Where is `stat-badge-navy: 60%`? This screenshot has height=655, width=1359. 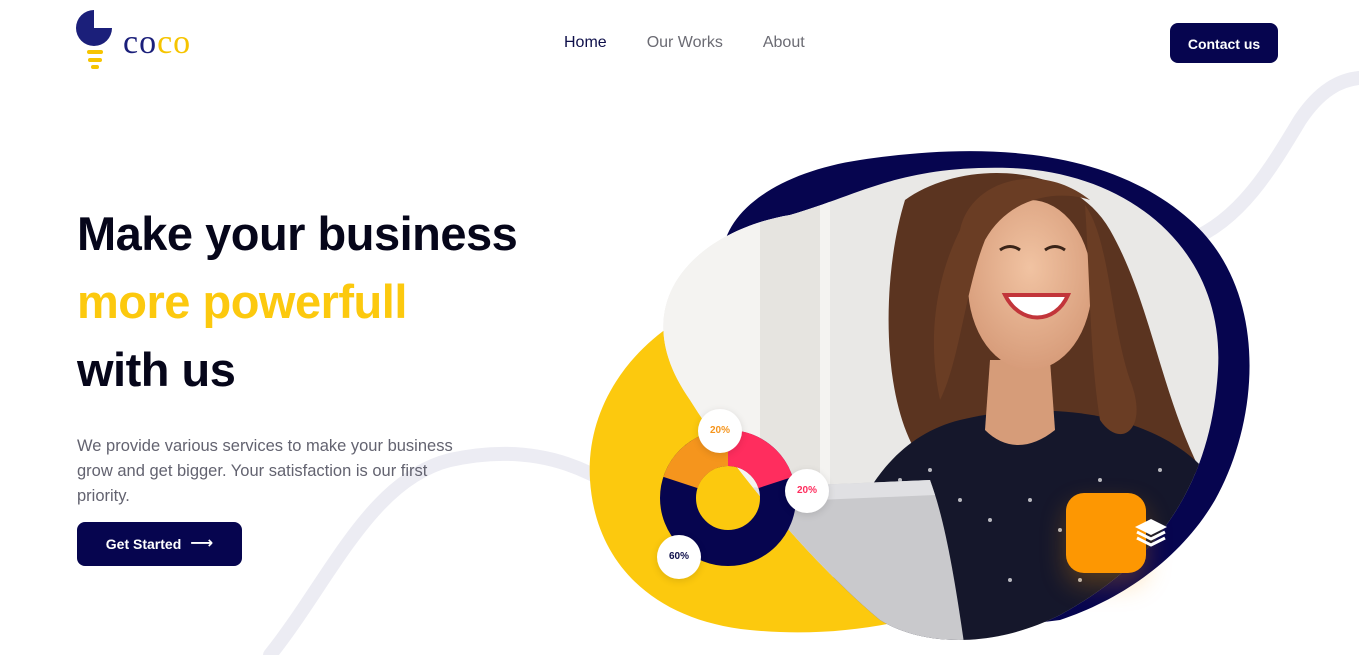
stat-badge-navy: 60% is located at coordinates (679, 557).